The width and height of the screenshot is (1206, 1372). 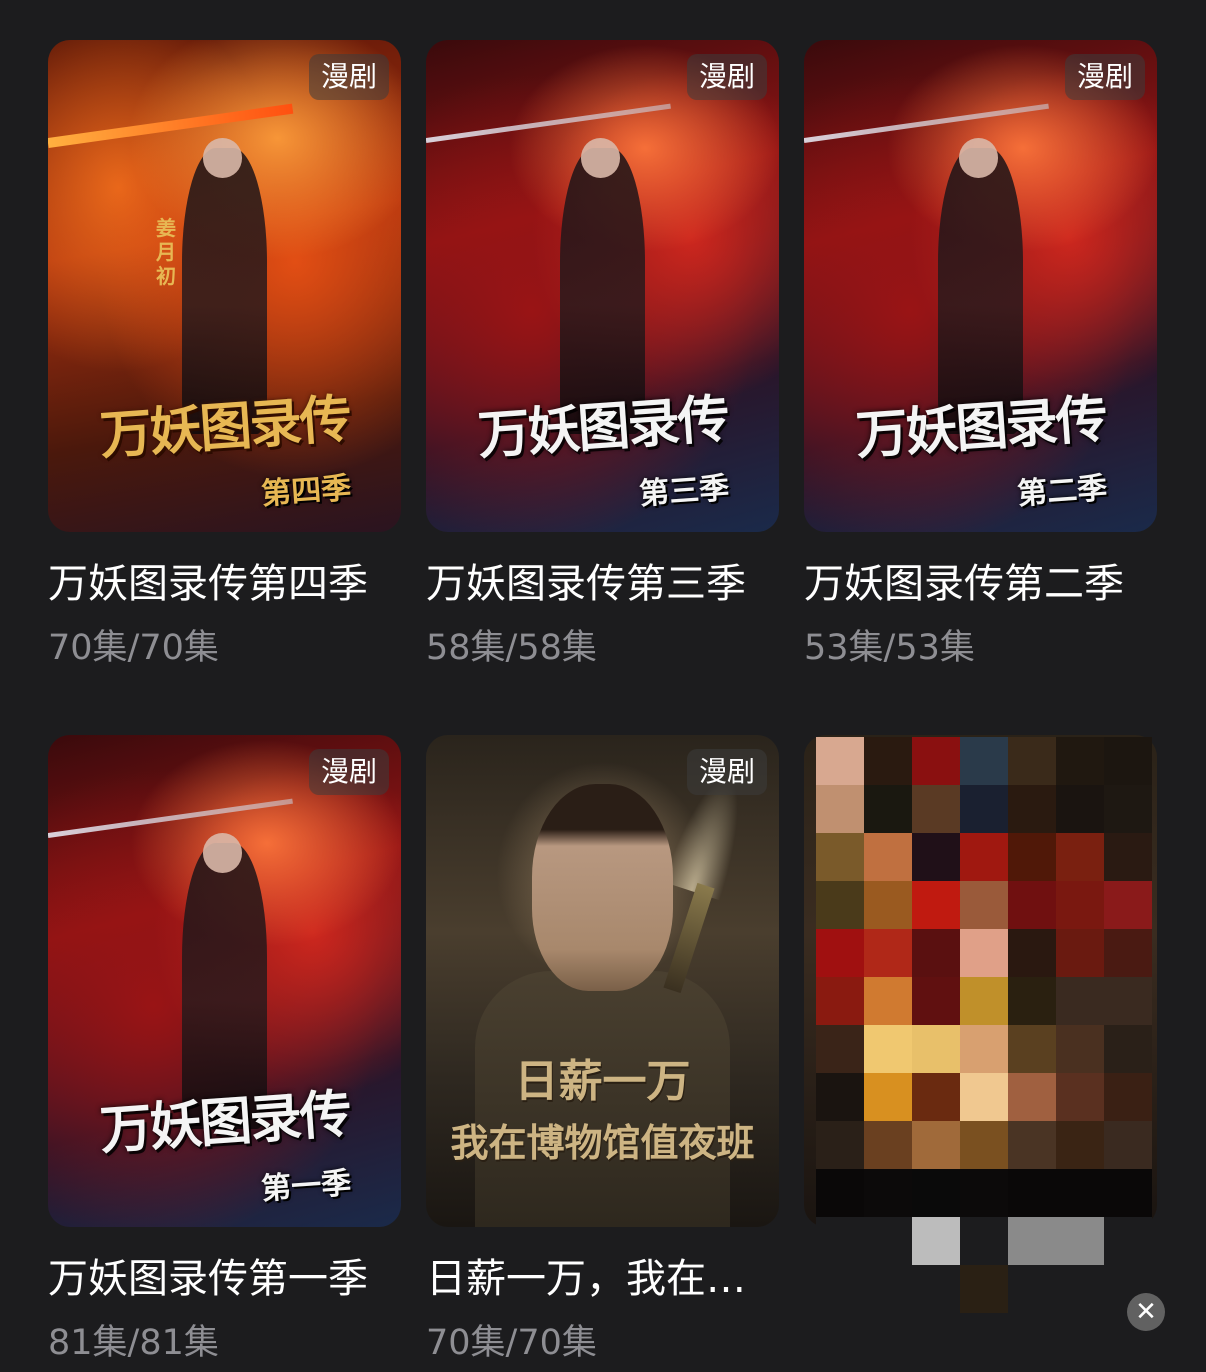 I want to click on poster-image: 万妖图录传 第三季 漫剧, so click(x=602, y=286).